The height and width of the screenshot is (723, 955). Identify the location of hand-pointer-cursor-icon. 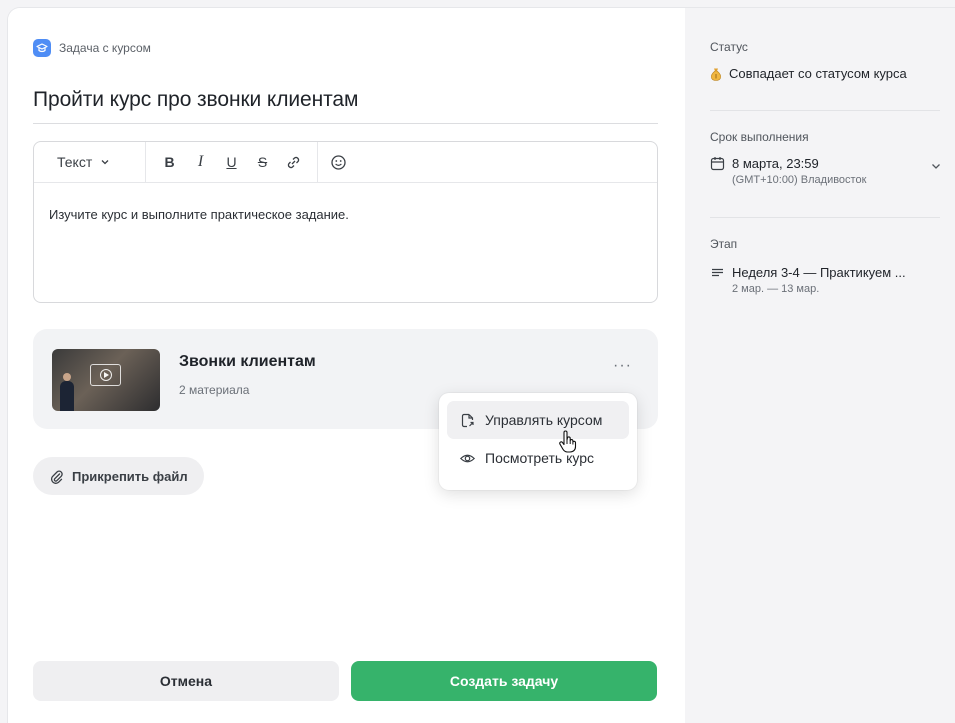
(568, 441).